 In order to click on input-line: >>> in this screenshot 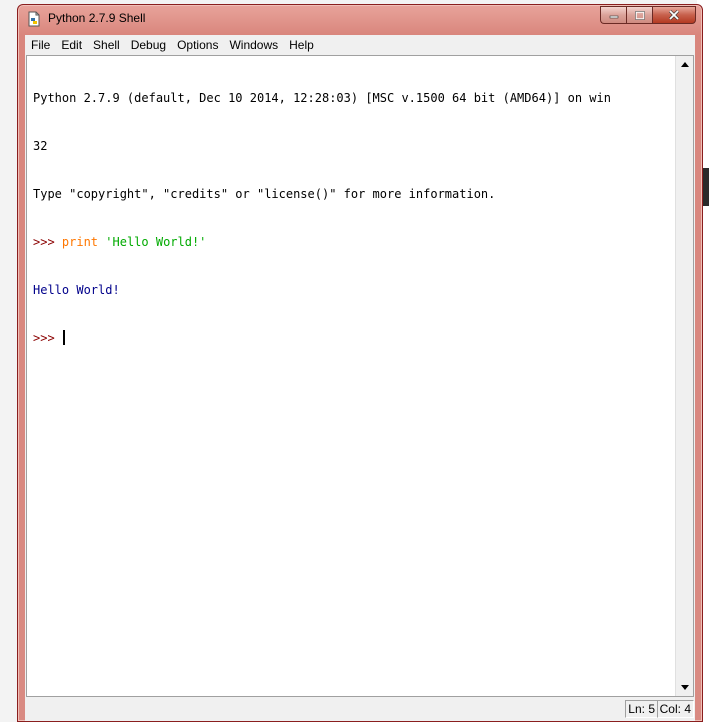, I will do `click(353, 338)`.